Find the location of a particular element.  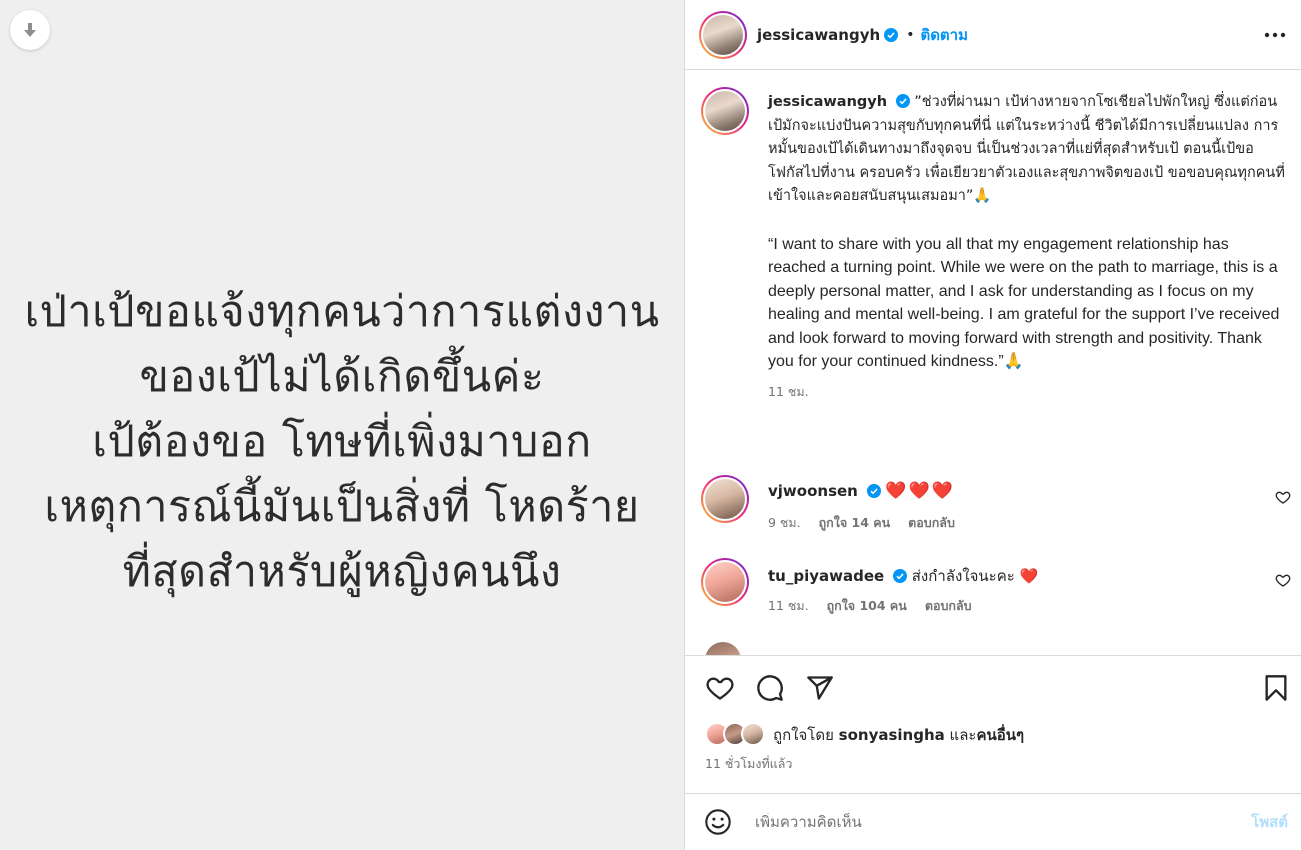

comment-input is located at coordinates (985, 822).